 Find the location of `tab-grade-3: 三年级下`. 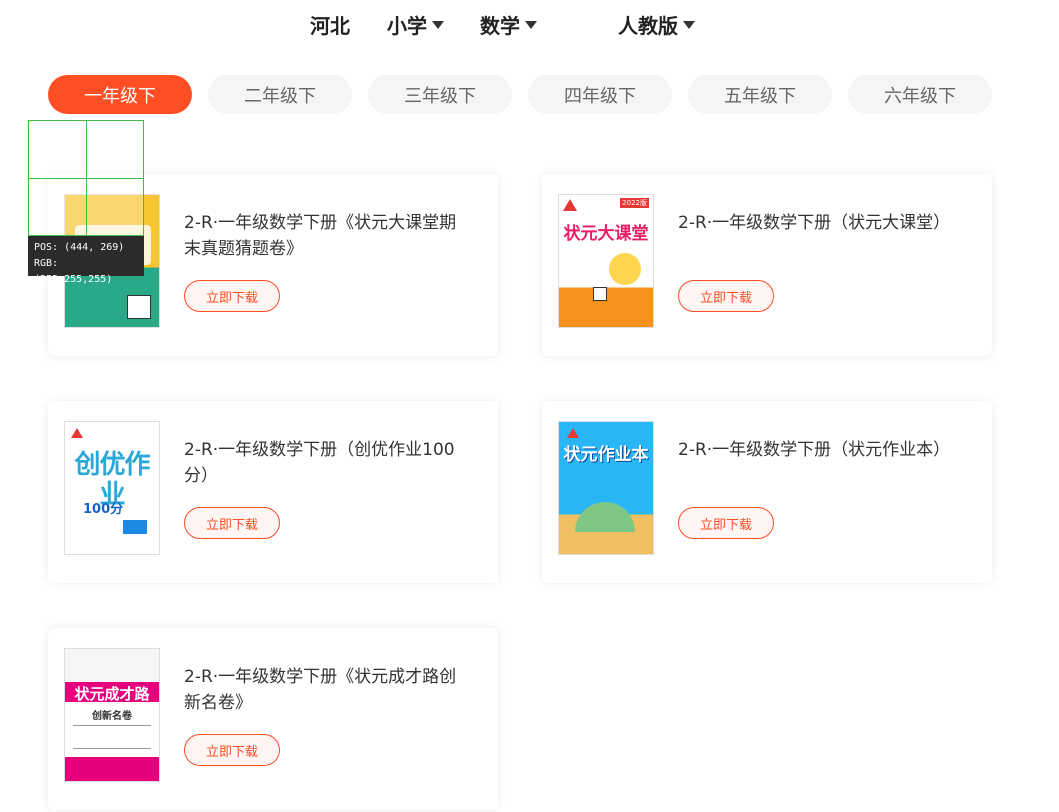

tab-grade-3: 三年级下 is located at coordinates (440, 94).